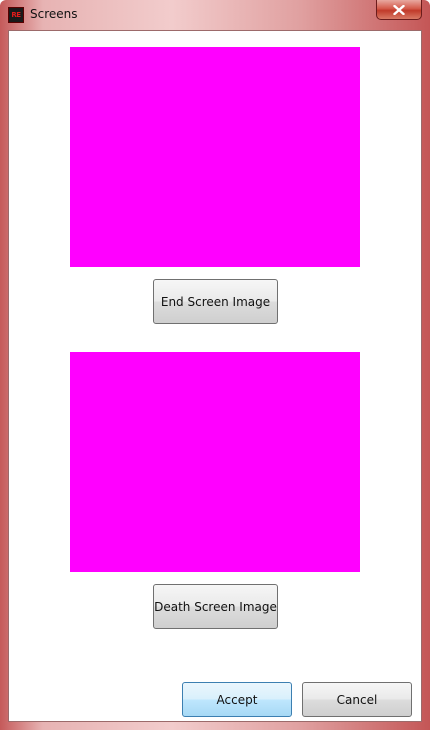  I want to click on close-icon, so click(399, 9).